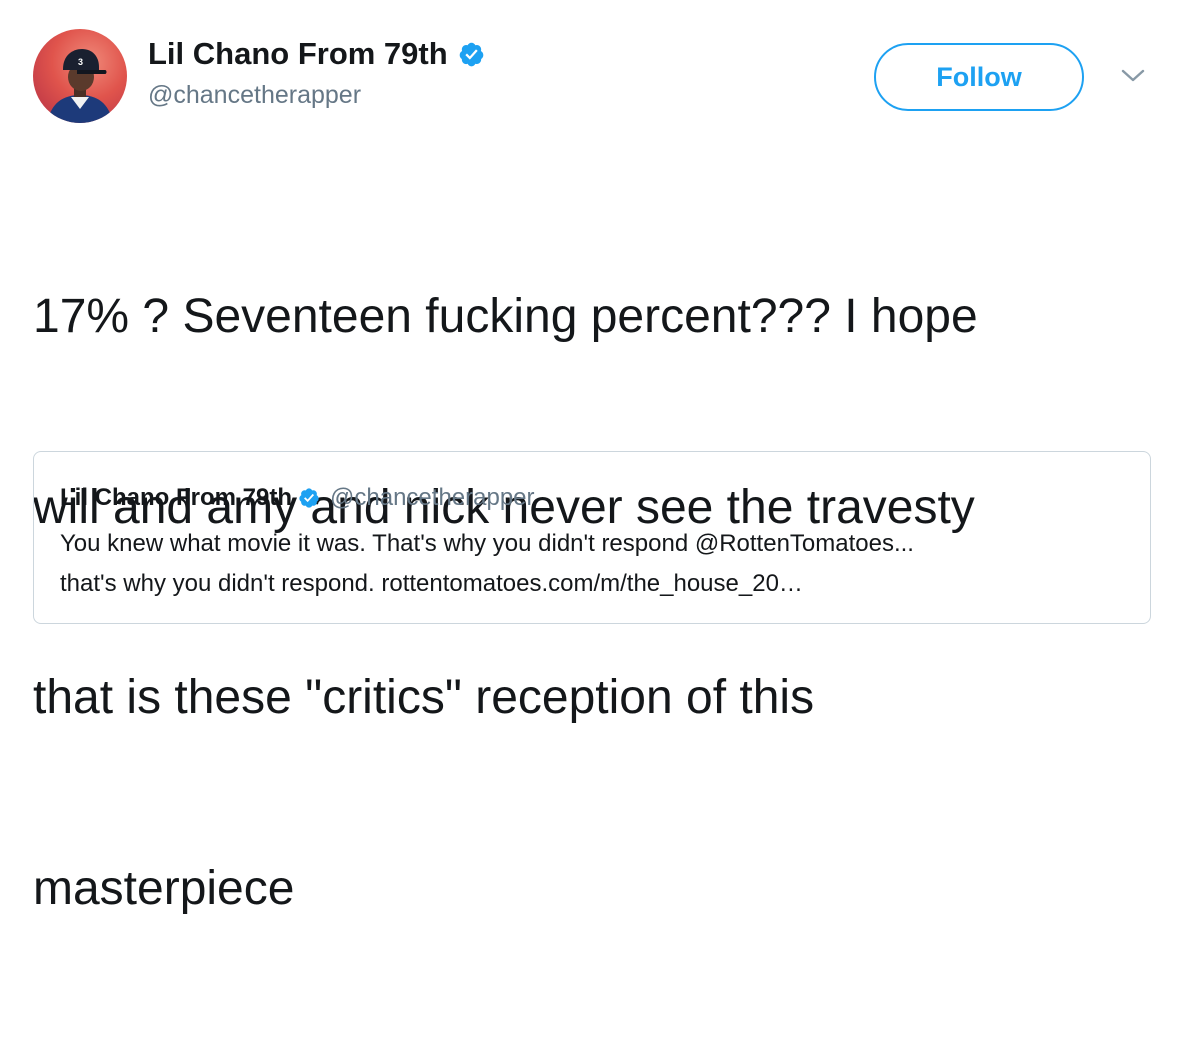 The image size is (1202, 1047). Describe the element at coordinates (316, 95) in the screenshot. I see `author-handle: @chancetherapper` at that location.